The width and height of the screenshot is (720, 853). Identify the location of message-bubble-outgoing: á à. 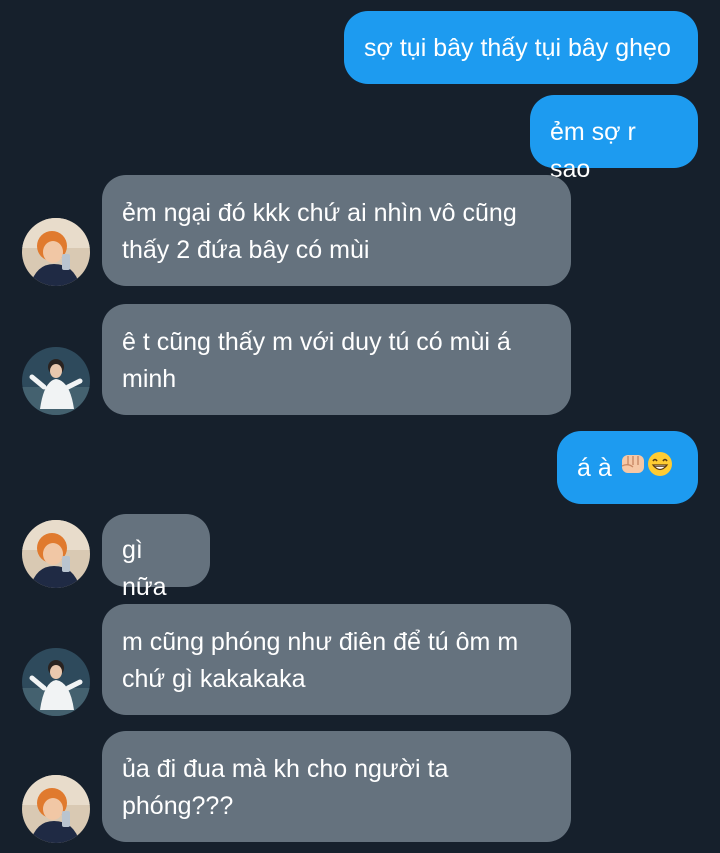
(627, 467).